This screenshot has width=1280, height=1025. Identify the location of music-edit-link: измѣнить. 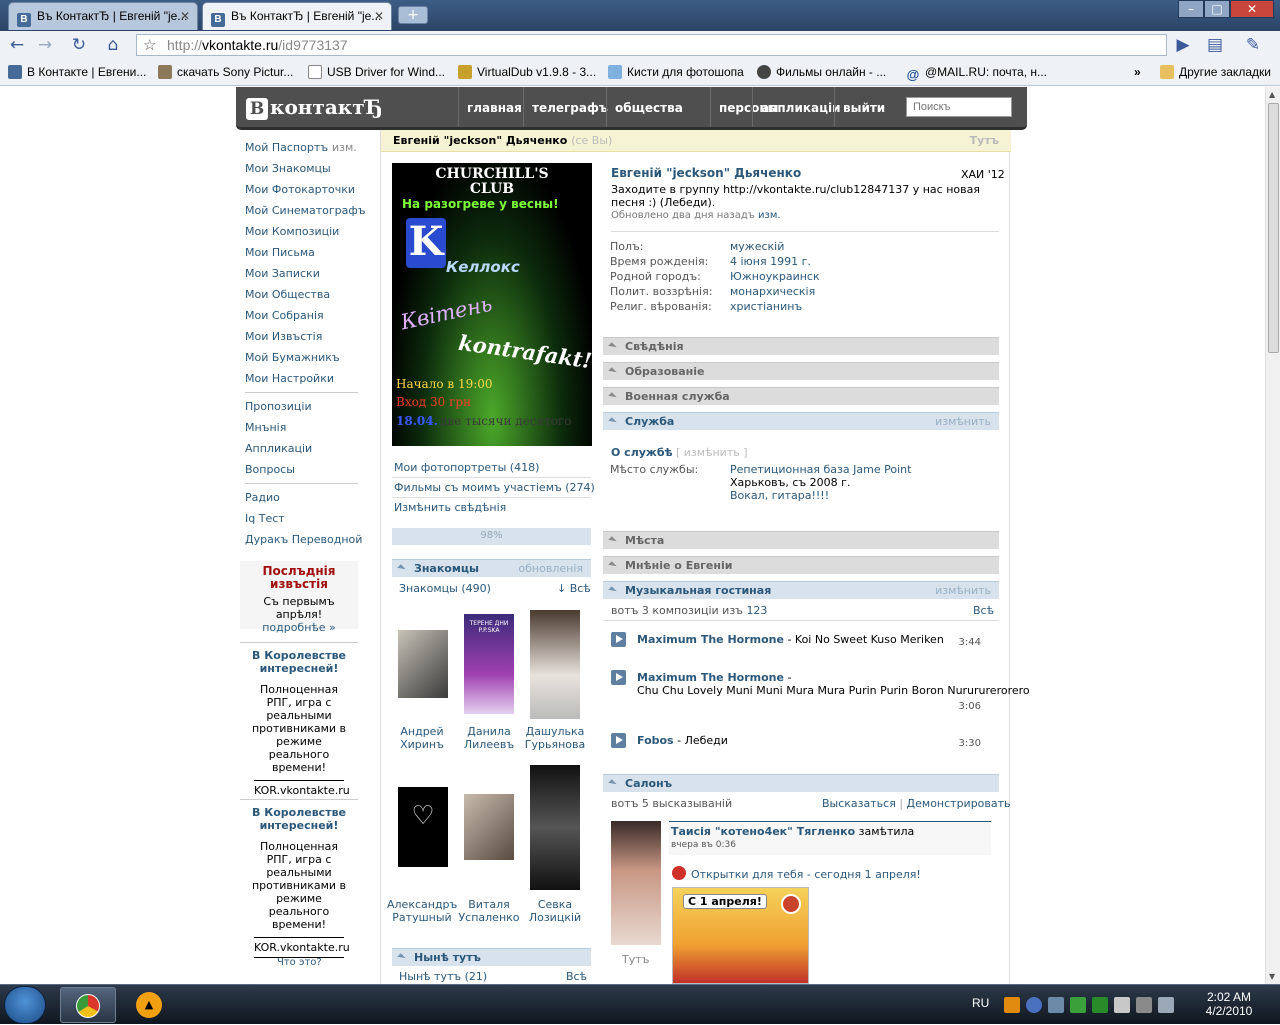
(963, 590).